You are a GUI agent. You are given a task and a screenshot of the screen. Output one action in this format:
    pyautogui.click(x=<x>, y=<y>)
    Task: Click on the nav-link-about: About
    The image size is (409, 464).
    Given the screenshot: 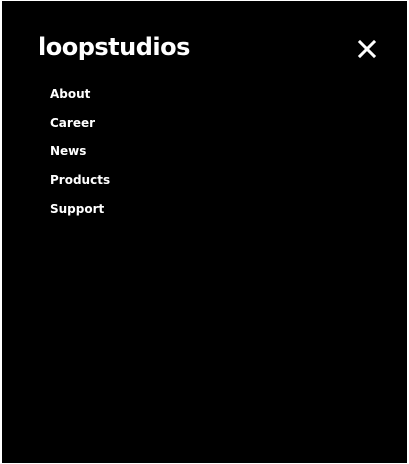 What is the action you would take?
    pyautogui.click(x=70, y=94)
    